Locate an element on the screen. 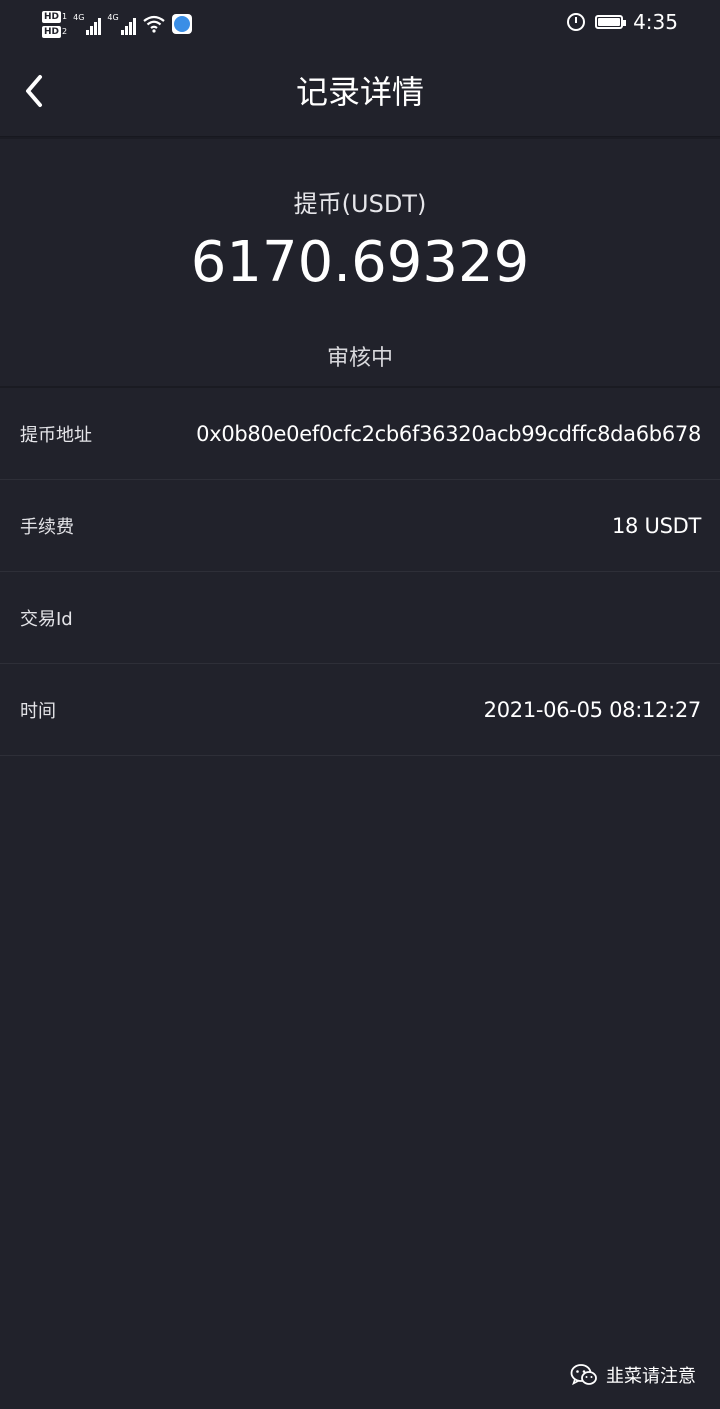 The image size is (720, 1409). withdraw-type-label: 提币(USDT) is located at coordinates (360, 204).